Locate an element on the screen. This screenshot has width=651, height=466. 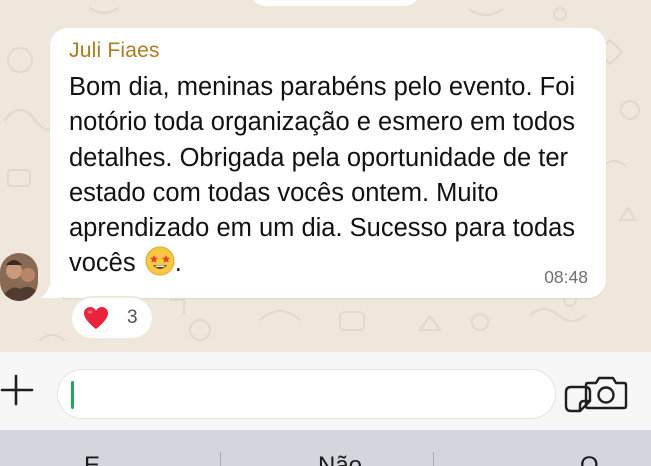
text-caret is located at coordinates (72, 395).